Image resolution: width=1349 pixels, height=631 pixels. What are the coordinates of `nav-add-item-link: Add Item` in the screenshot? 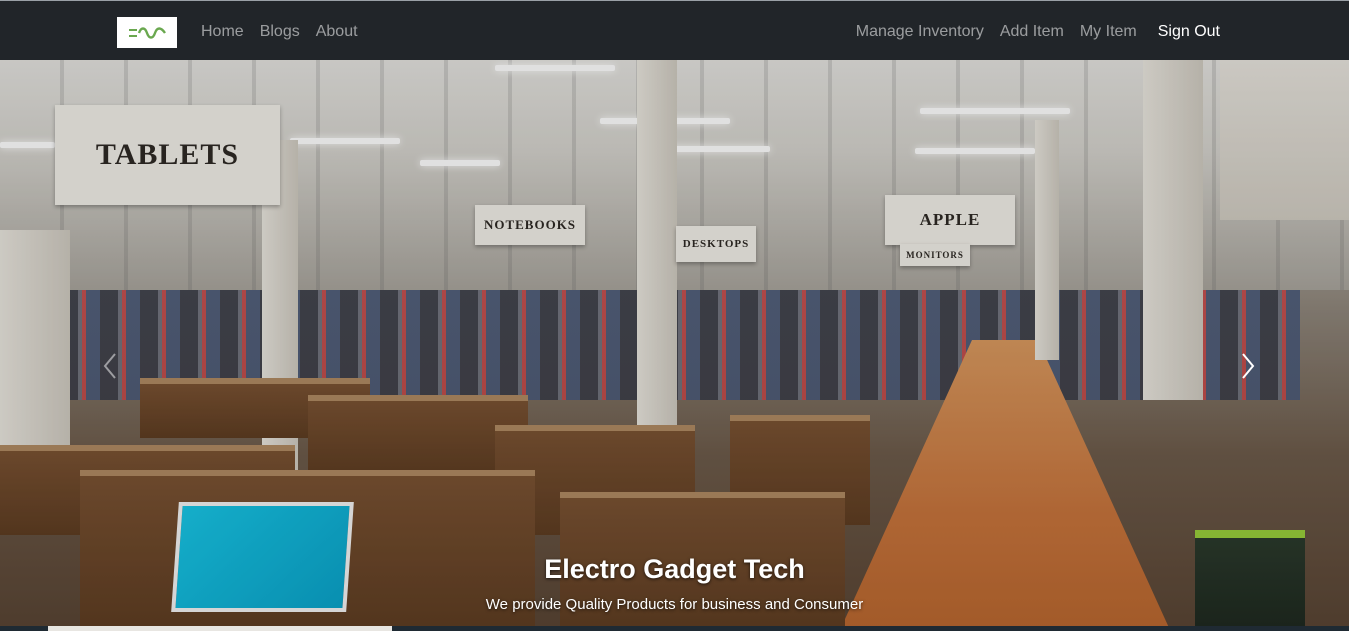 It's located at (1032, 32).